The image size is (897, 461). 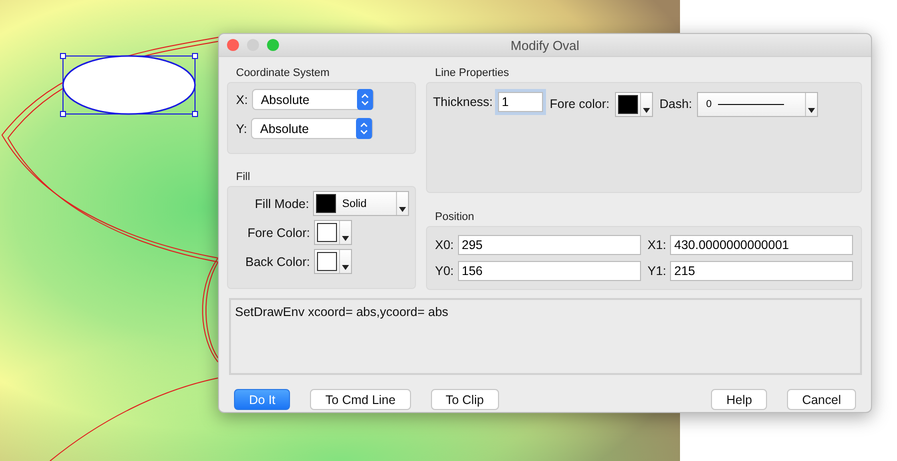 What do you see at coordinates (244, 177) in the screenshot?
I see `group-title: Fill` at bounding box center [244, 177].